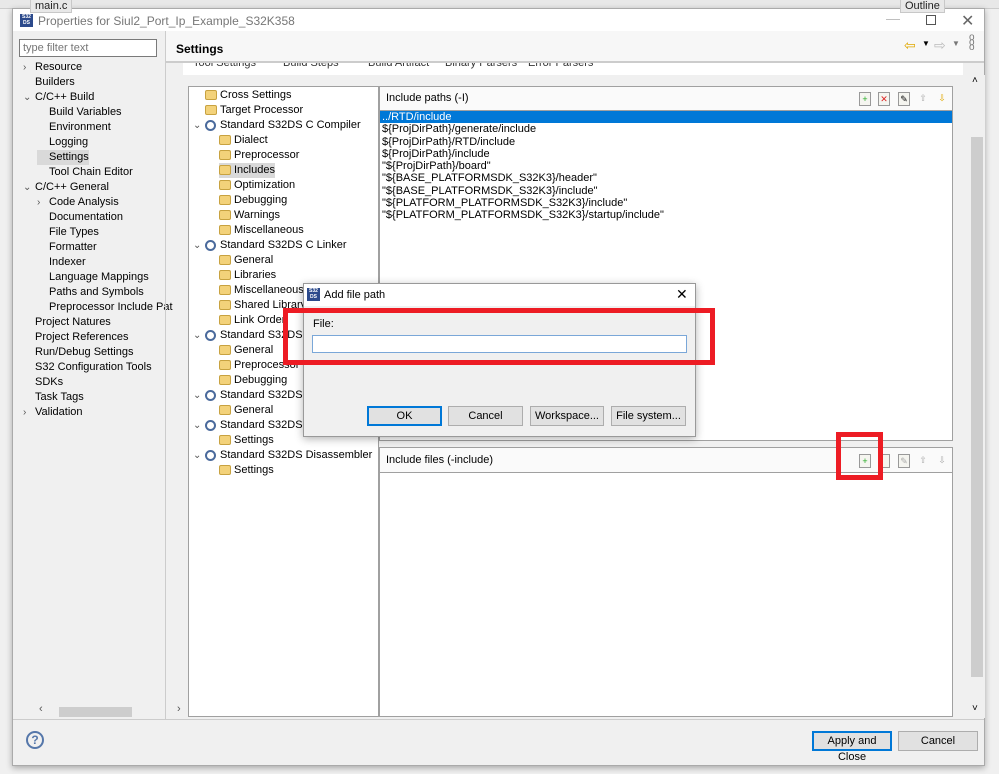 Image resolution: width=999 pixels, height=774 pixels. I want to click on tree-item: S32 Configuration Tools, so click(87, 367).